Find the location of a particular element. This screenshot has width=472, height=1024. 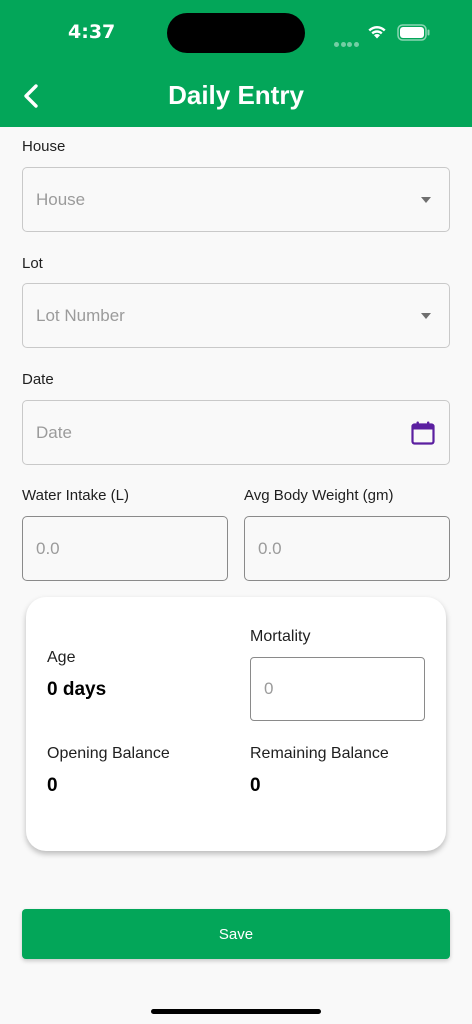

opening-balance-value: 0 is located at coordinates (52, 785).